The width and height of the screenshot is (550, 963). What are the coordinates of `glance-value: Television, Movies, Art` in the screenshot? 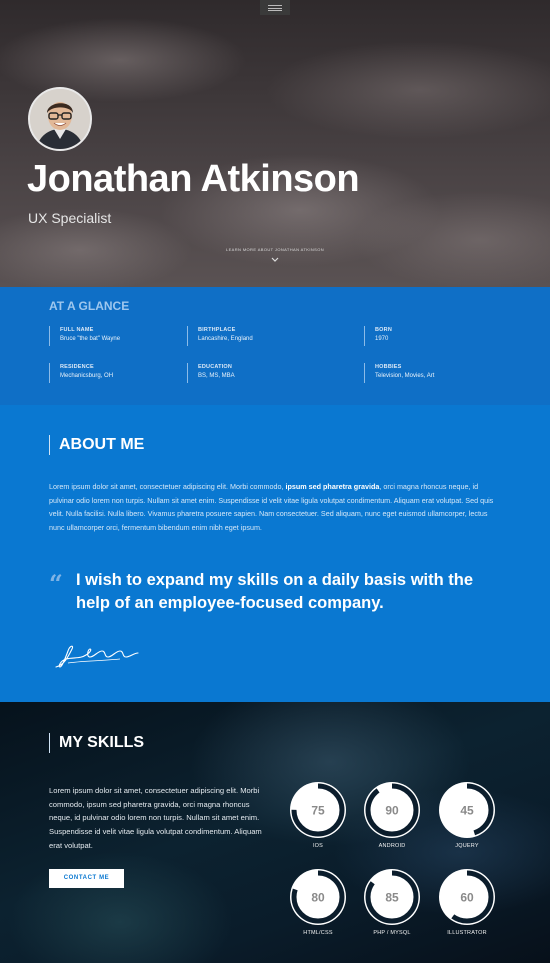 It's located at (405, 376).